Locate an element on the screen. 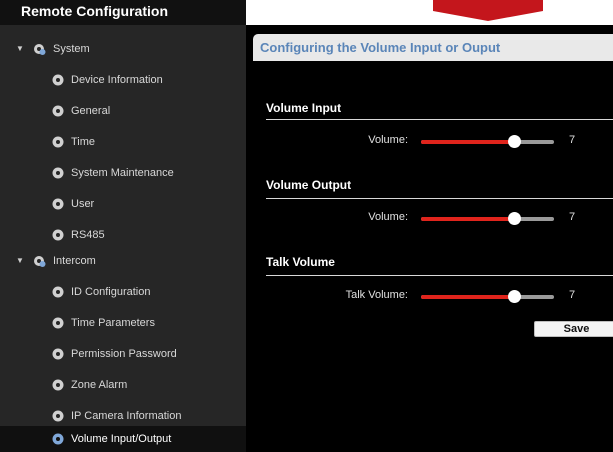 The image size is (613, 452). tree-item-label: User is located at coordinates (83, 203).